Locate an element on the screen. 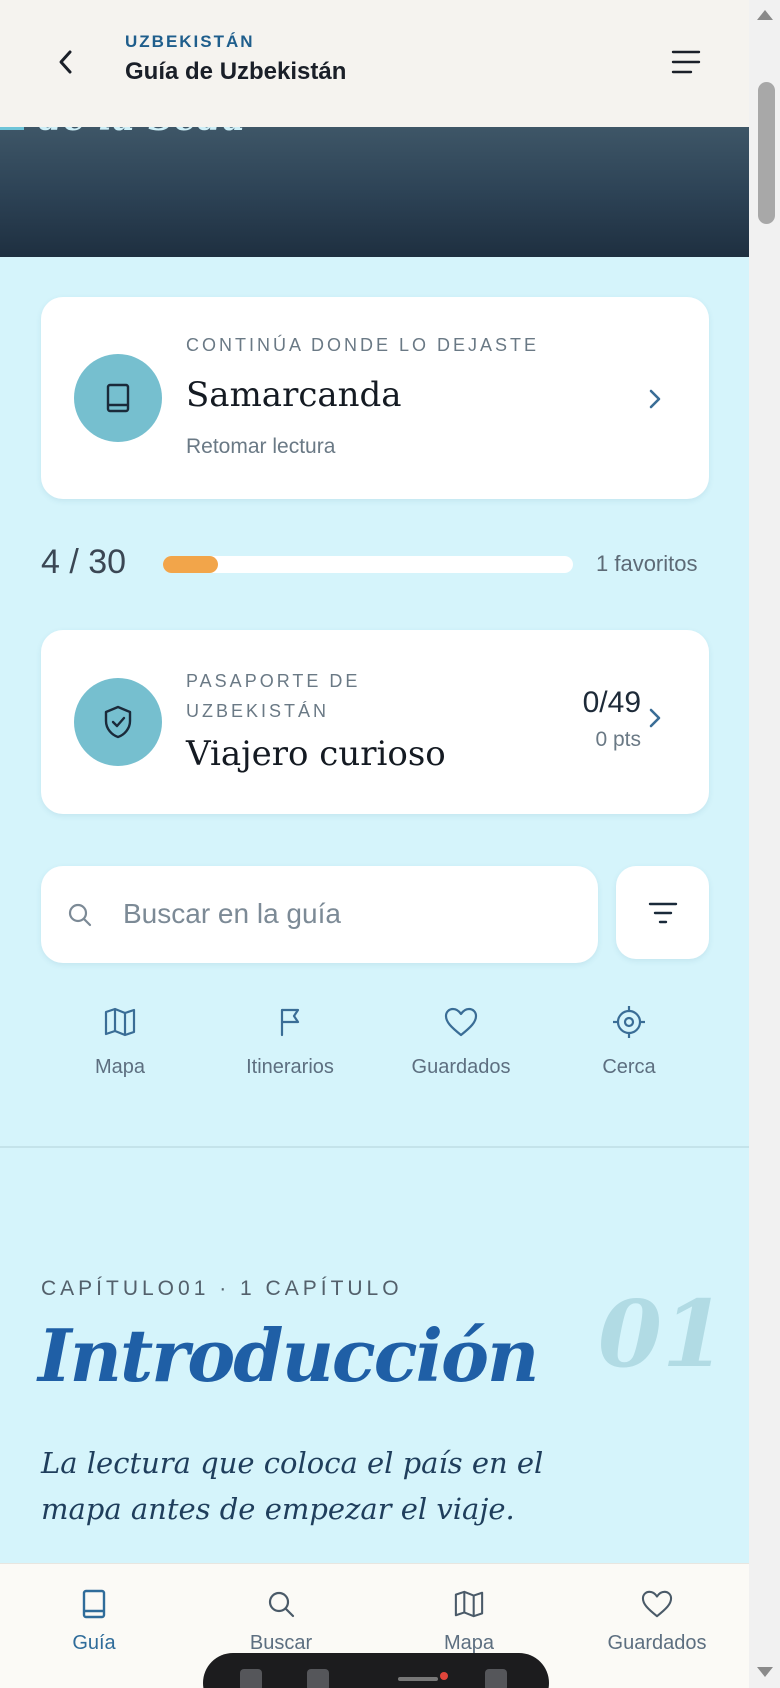  chevron-left-icon is located at coordinates (65, 62).